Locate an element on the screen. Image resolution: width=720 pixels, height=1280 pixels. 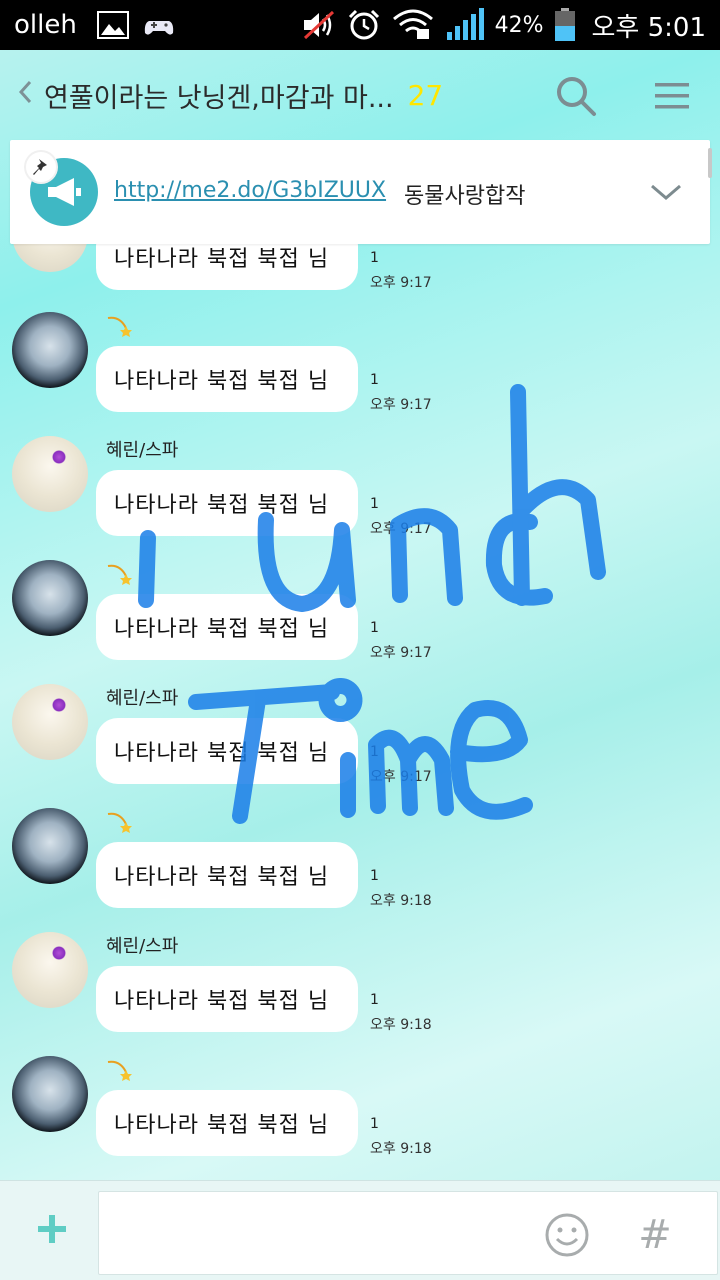
expand-announcement-button is located at coordinates (666, 192).